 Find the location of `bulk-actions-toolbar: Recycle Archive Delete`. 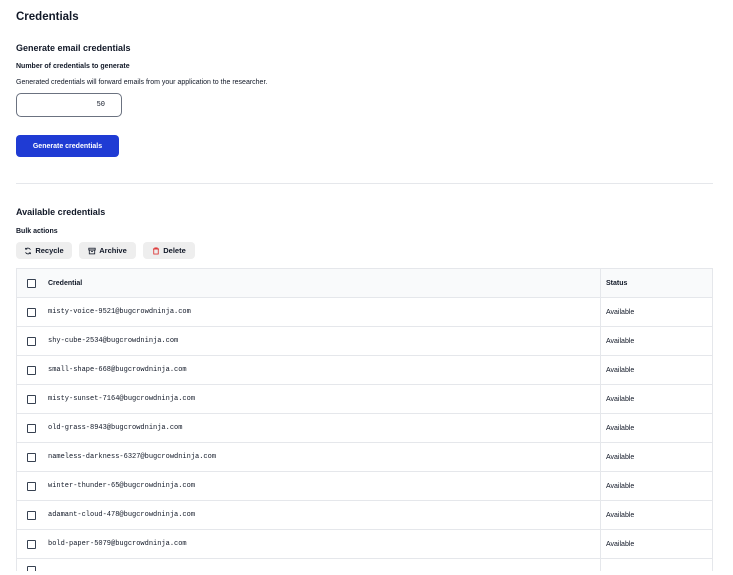

bulk-actions-toolbar: Recycle Archive Delete is located at coordinates (105, 250).